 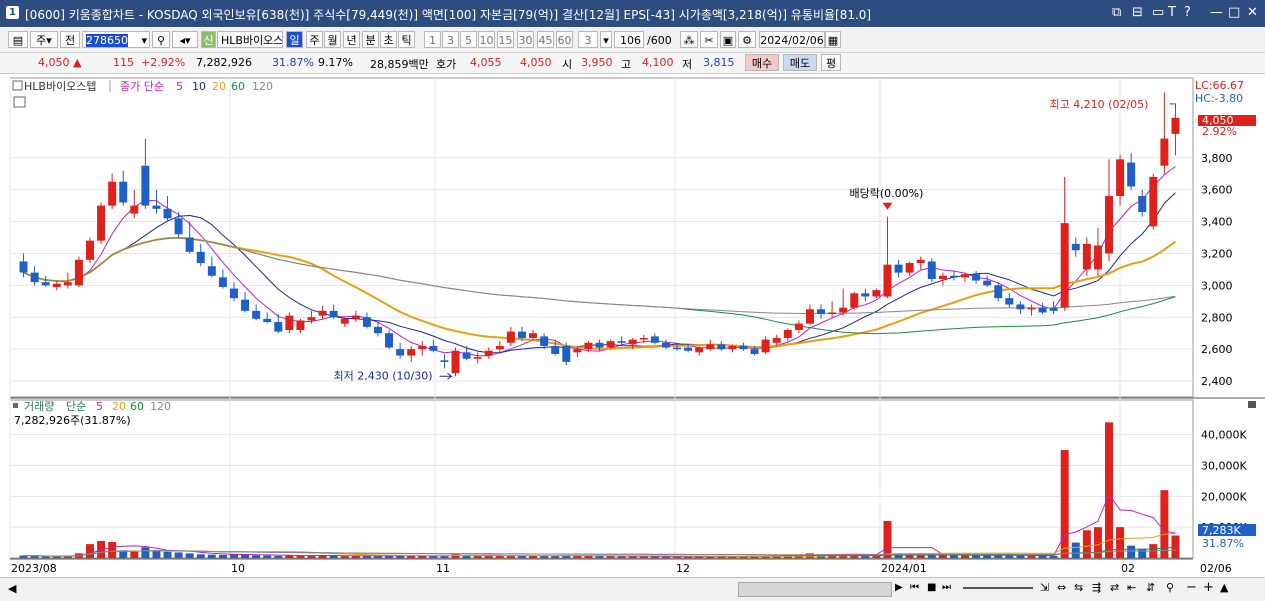 What do you see at coordinates (1158, 12) in the screenshot?
I see `save-icon: ▭` at bounding box center [1158, 12].